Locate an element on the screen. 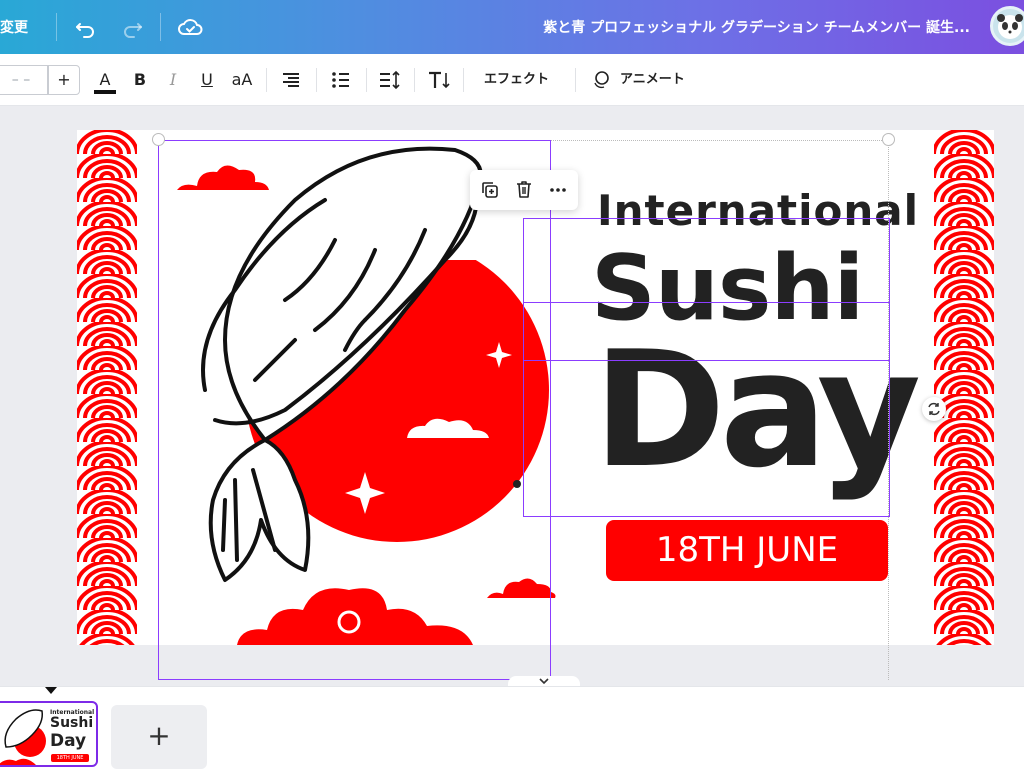  effects-button: エフェクト is located at coordinates (516, 80).